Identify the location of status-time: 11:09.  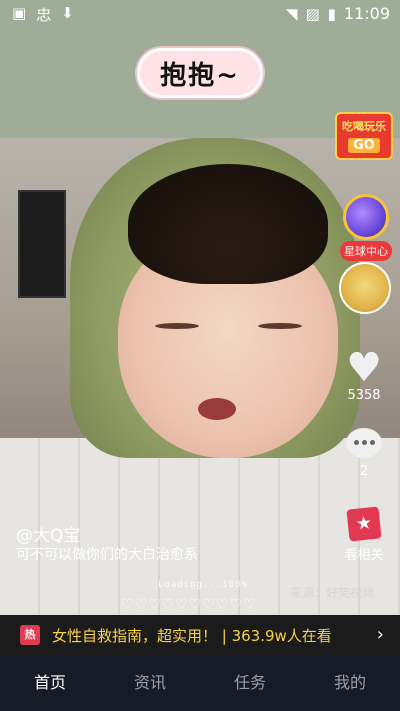
(366, 13).